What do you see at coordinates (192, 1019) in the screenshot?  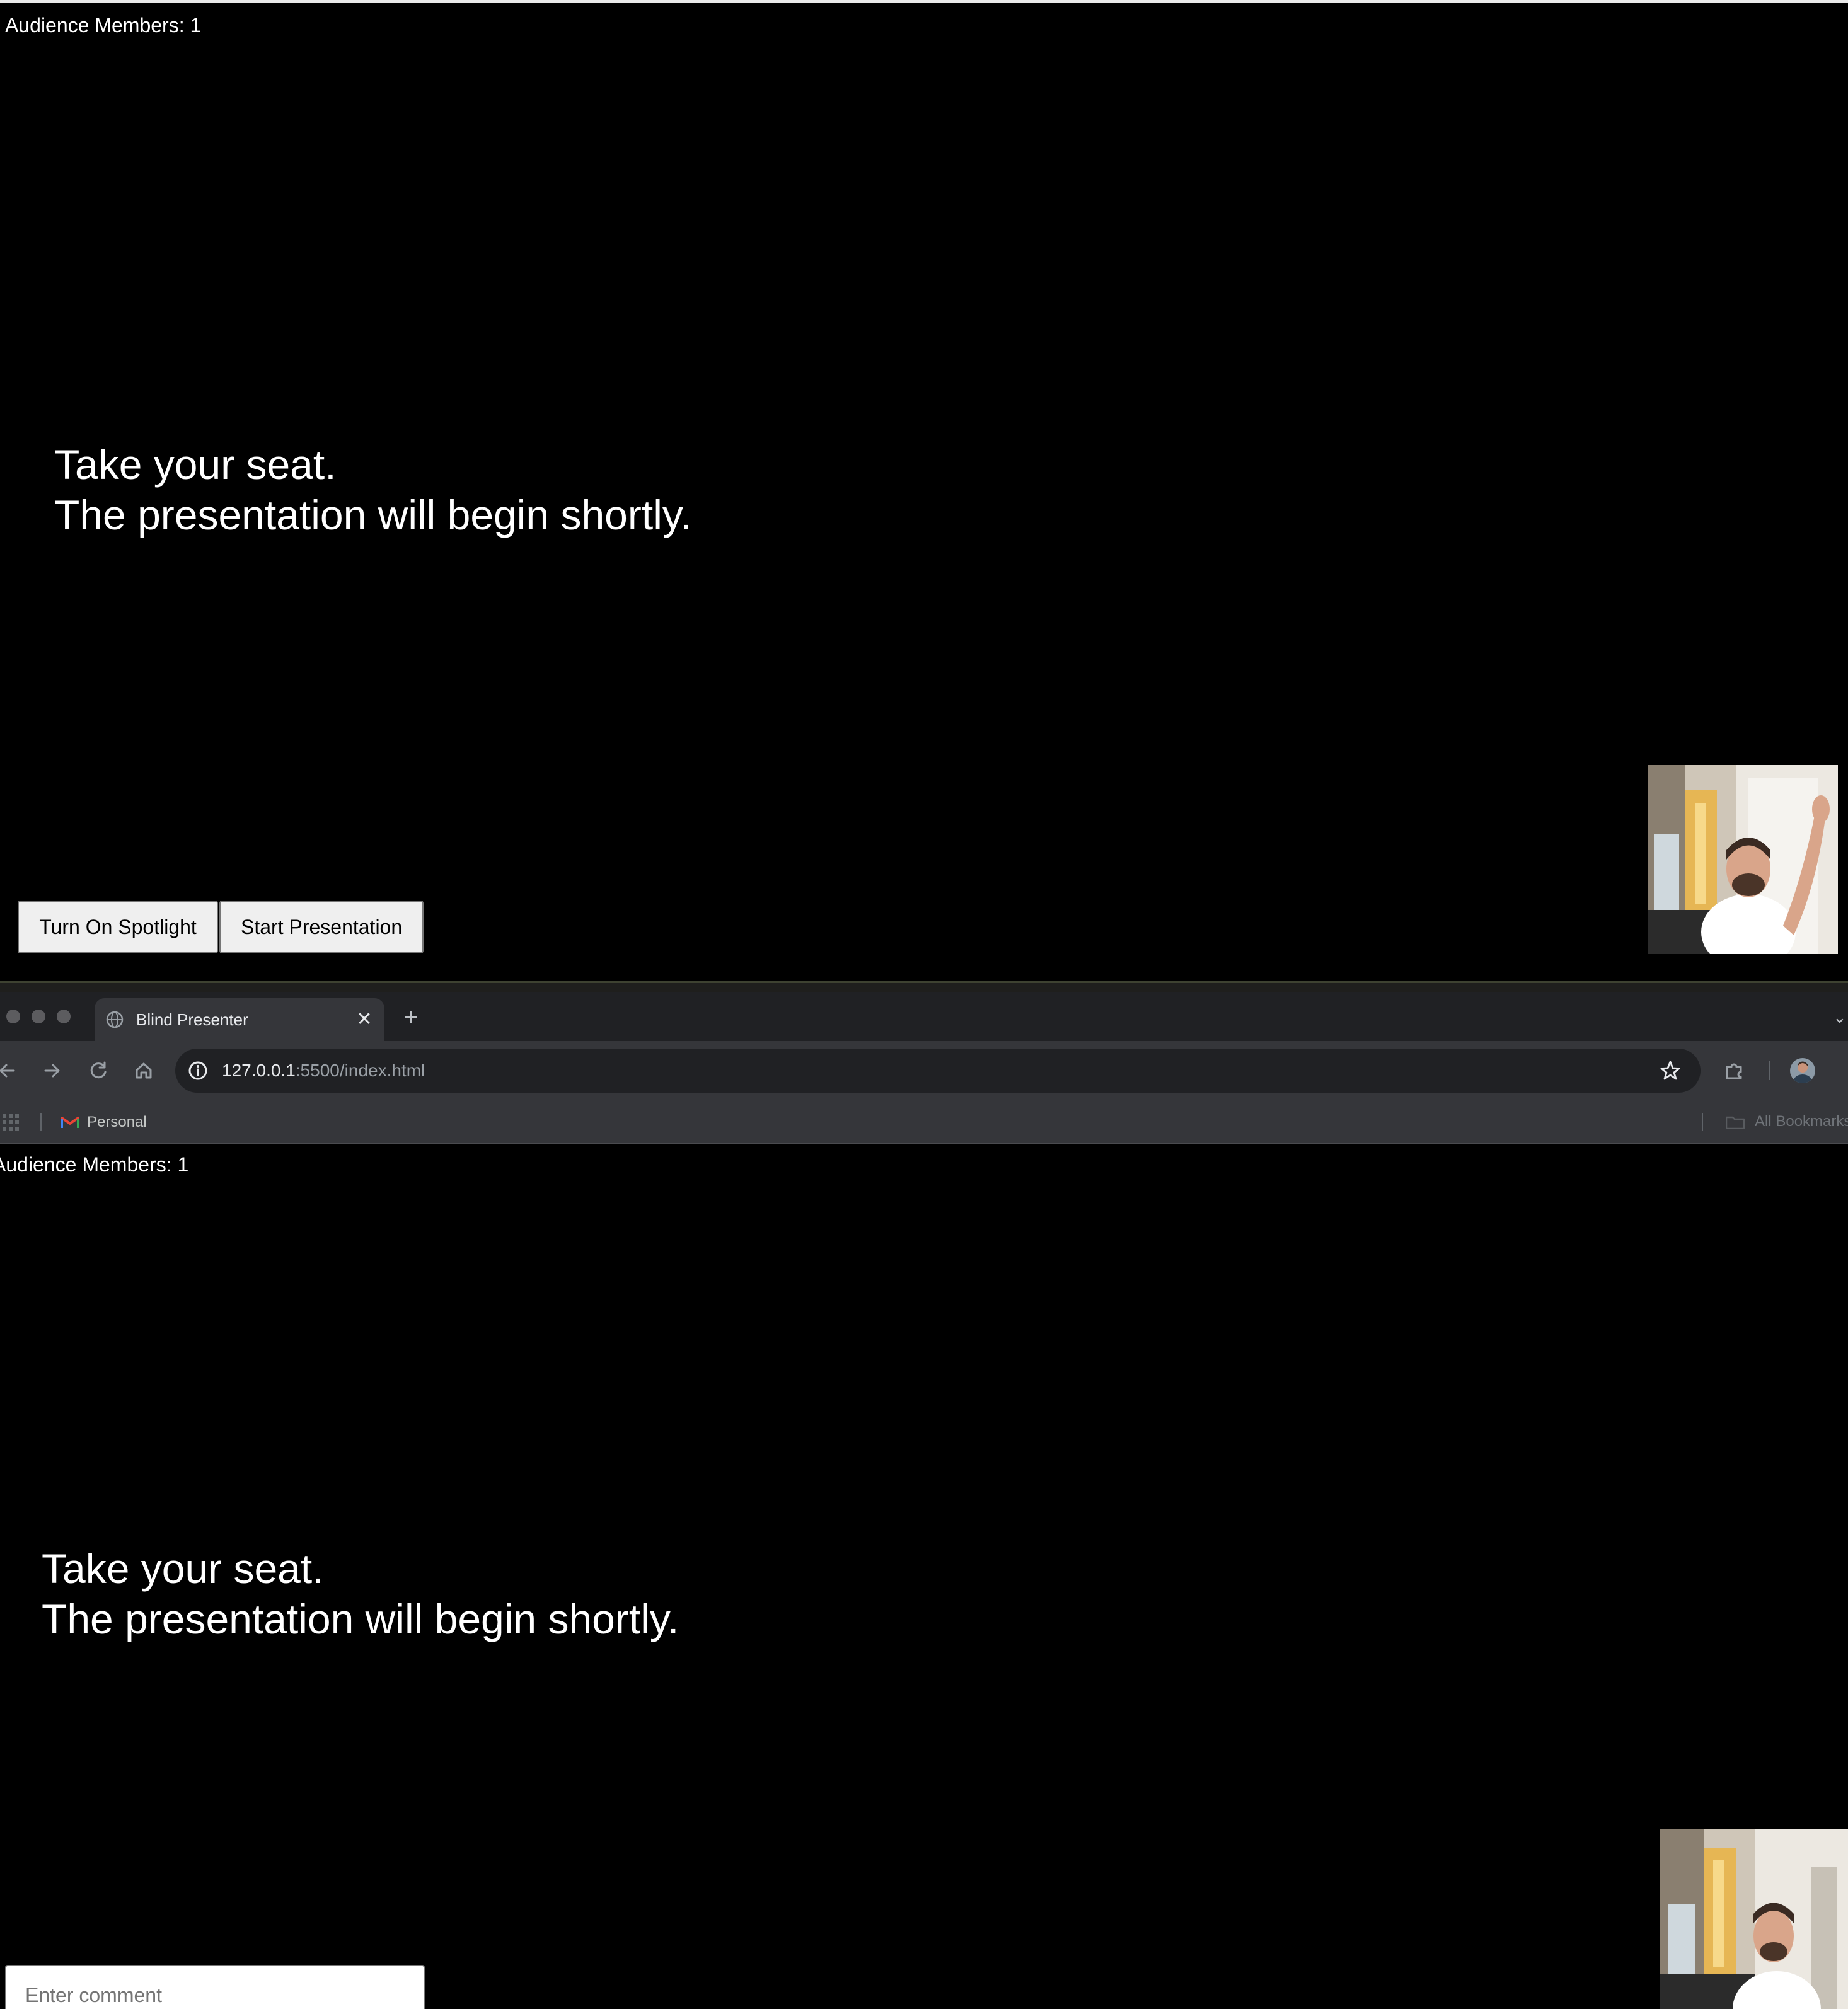 I see `tab-title: Blind Presenter` at bounding box center [192, 1019].